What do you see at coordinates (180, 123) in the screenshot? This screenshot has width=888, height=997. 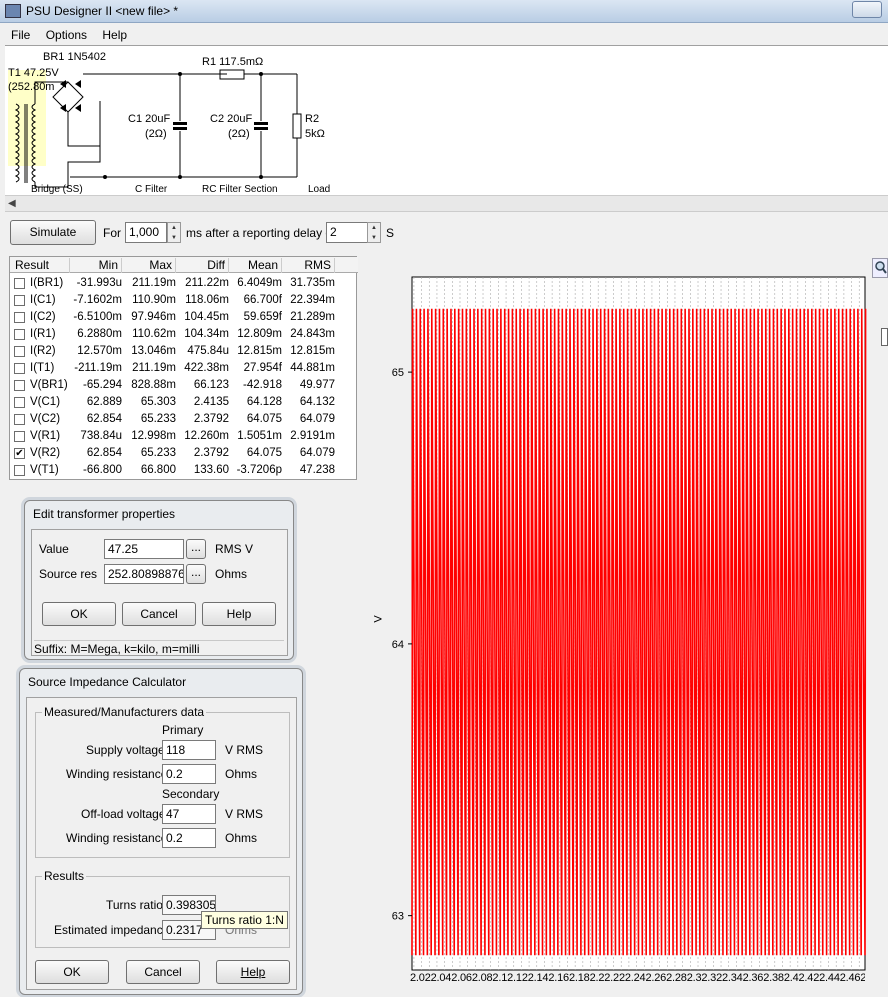 I see `c1-capacitor-plate` at bounding box center [180, 123].